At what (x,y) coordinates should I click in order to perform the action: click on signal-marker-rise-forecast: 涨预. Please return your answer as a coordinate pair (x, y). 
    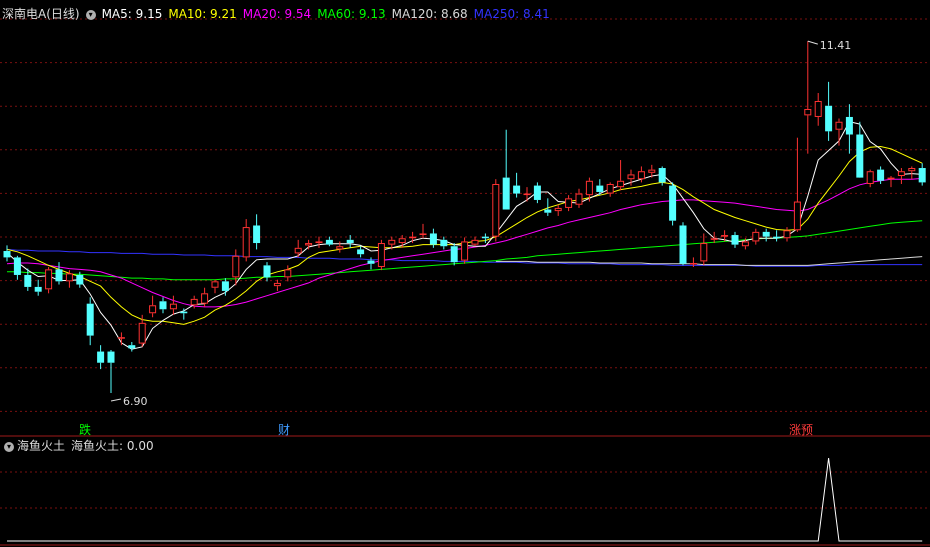
    Looking at the image, I should click on (801, 430).